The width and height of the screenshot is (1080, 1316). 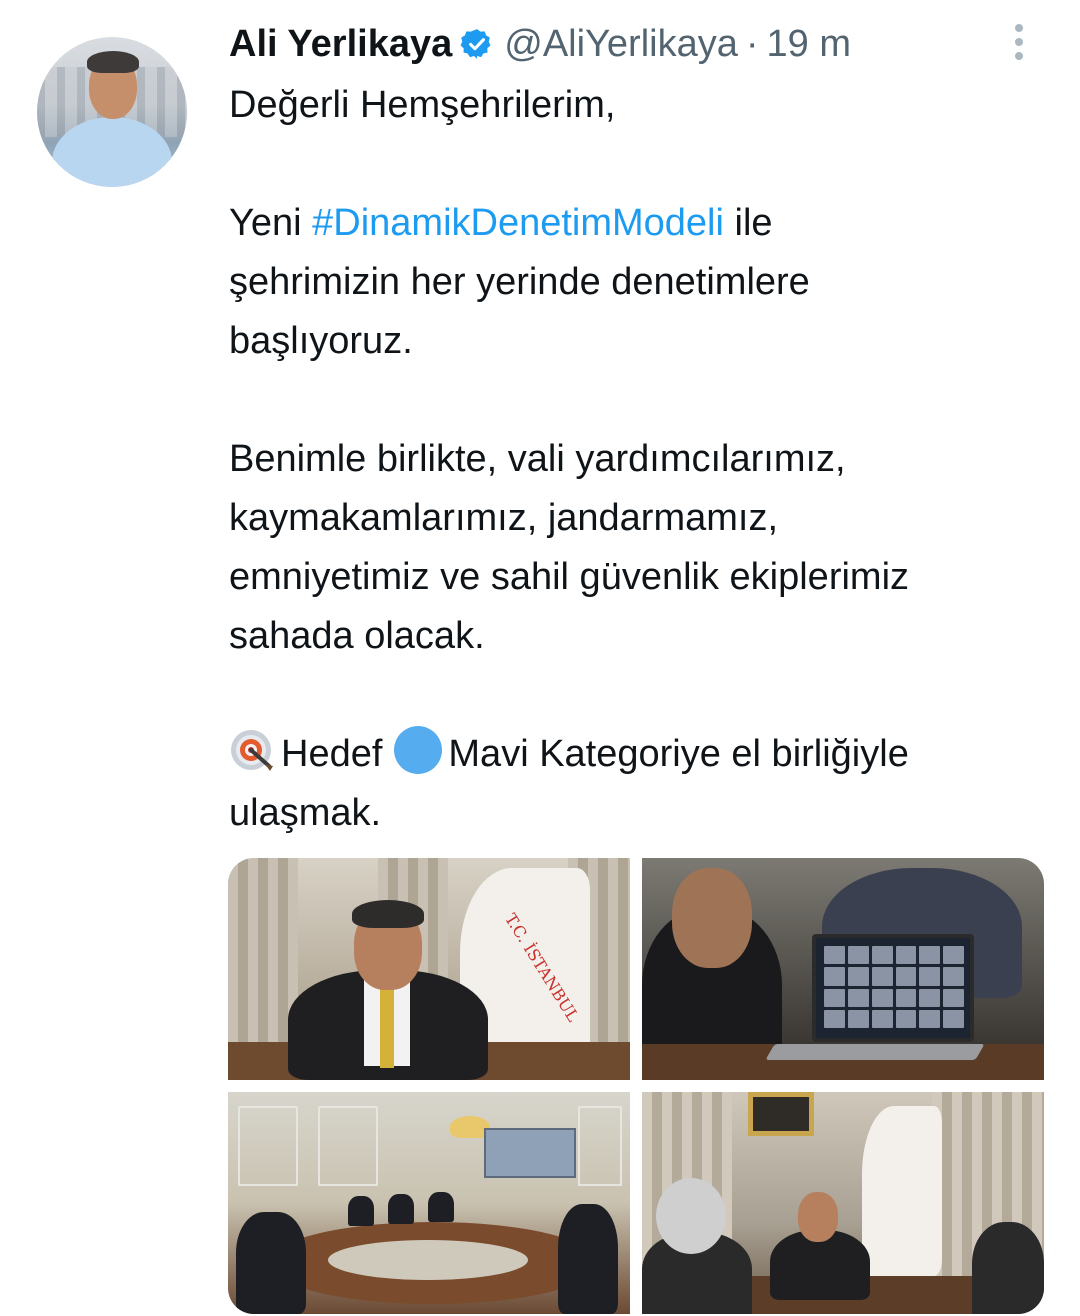 What do you see at coordinates (387, 1025) in the screenshot?
I see `tie` at bounding box center [387, 1025].